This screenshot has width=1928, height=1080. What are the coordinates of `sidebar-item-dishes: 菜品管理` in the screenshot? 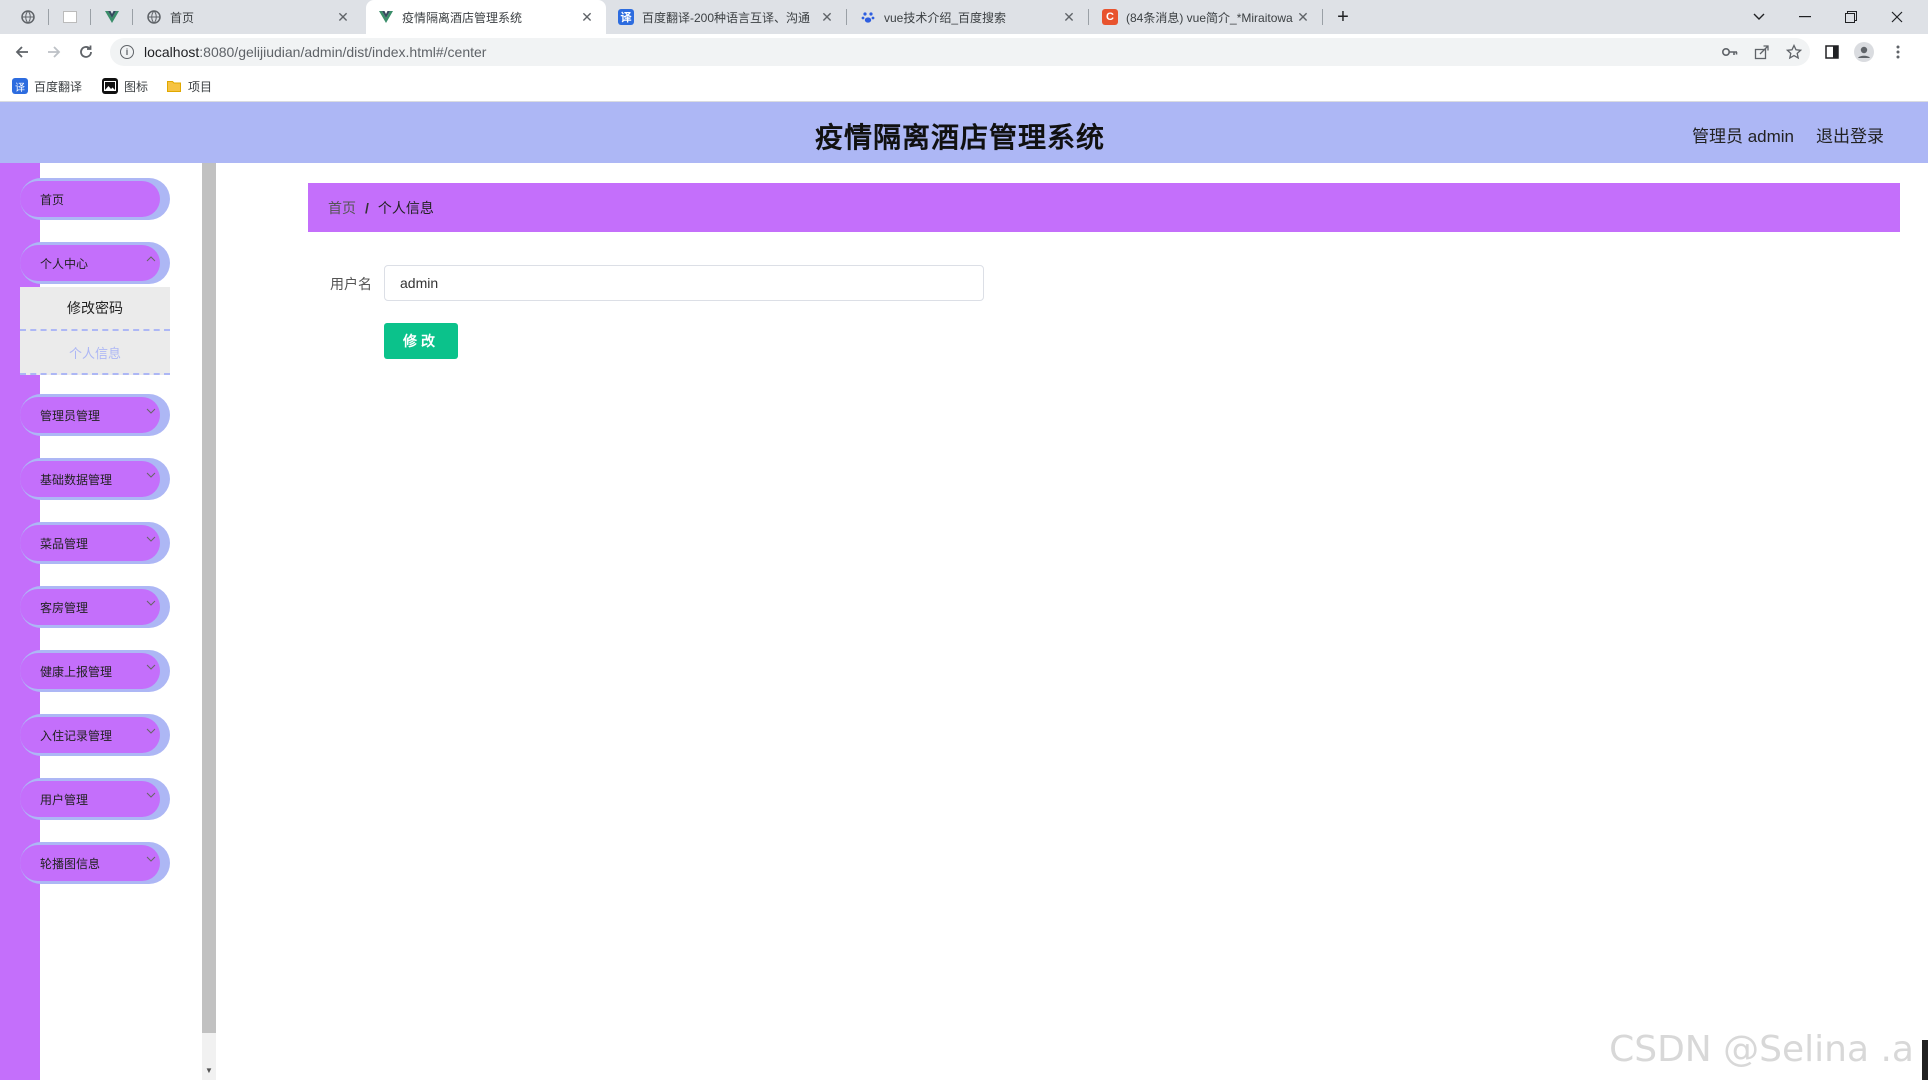 It's located at (95, 543).